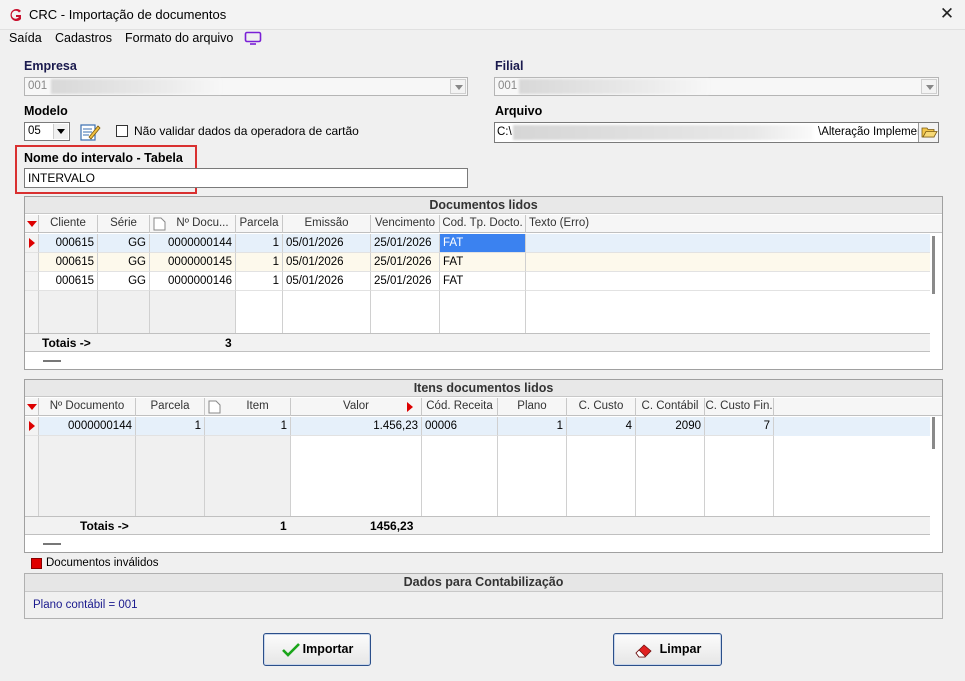  What do you see at coordinates (102, 563) in the screenshot?
I see `invalid-legend-label: Documentos inválidos` at bounding box center [102, 563].